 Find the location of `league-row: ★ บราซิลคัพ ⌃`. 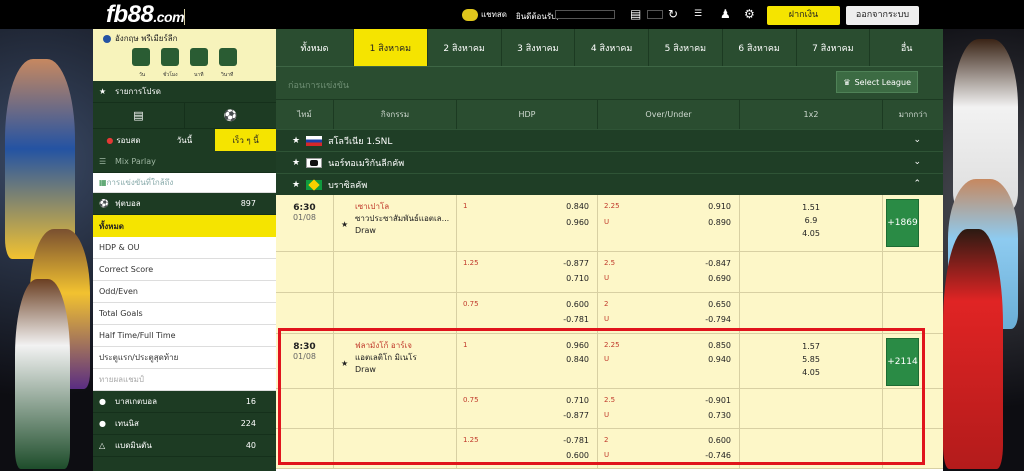

league-row: ★ บราซิลคัพ ⌃ is located at coordinates (609, 184).